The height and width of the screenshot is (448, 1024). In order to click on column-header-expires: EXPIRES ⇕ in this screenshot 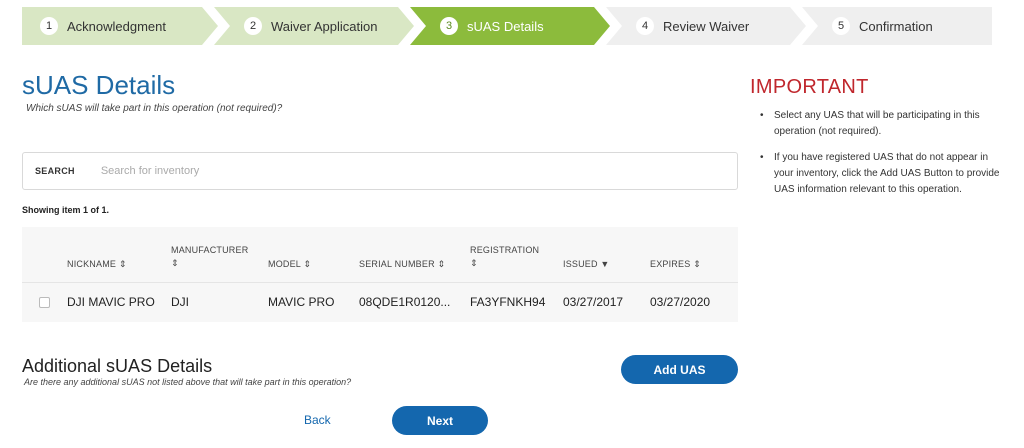, I will do `click(675, 264)`.